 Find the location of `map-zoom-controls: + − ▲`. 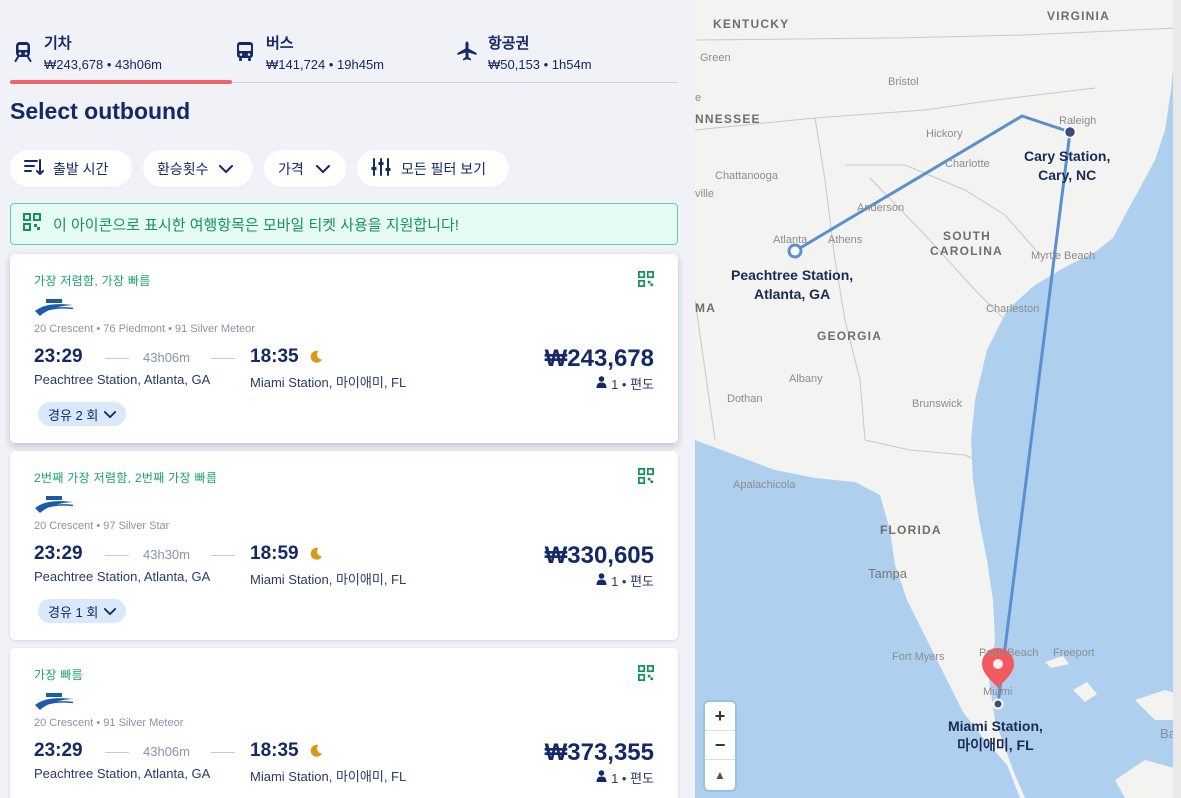

map-zoom-controls: + − ▲ is located at coordinates (720, 746).